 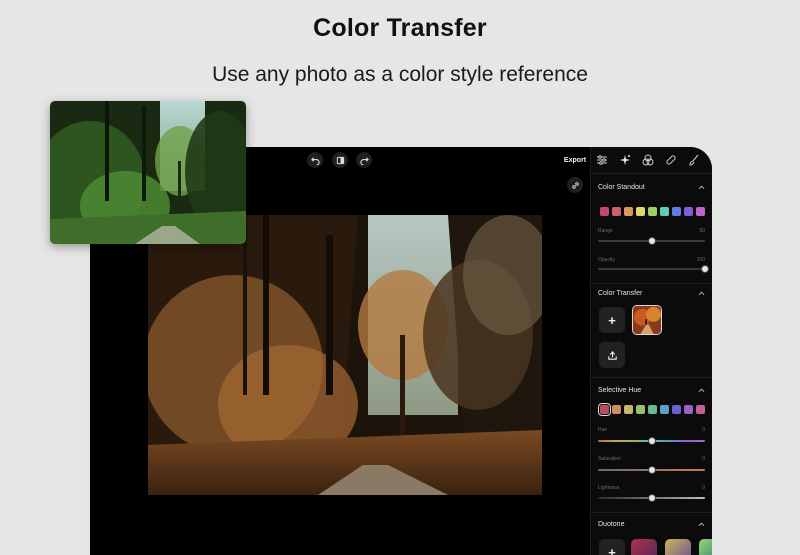 What do you see at coordinates (605, 231) in the screenshot?
I see `slider-label: Range` at bounding box center [605, 231].